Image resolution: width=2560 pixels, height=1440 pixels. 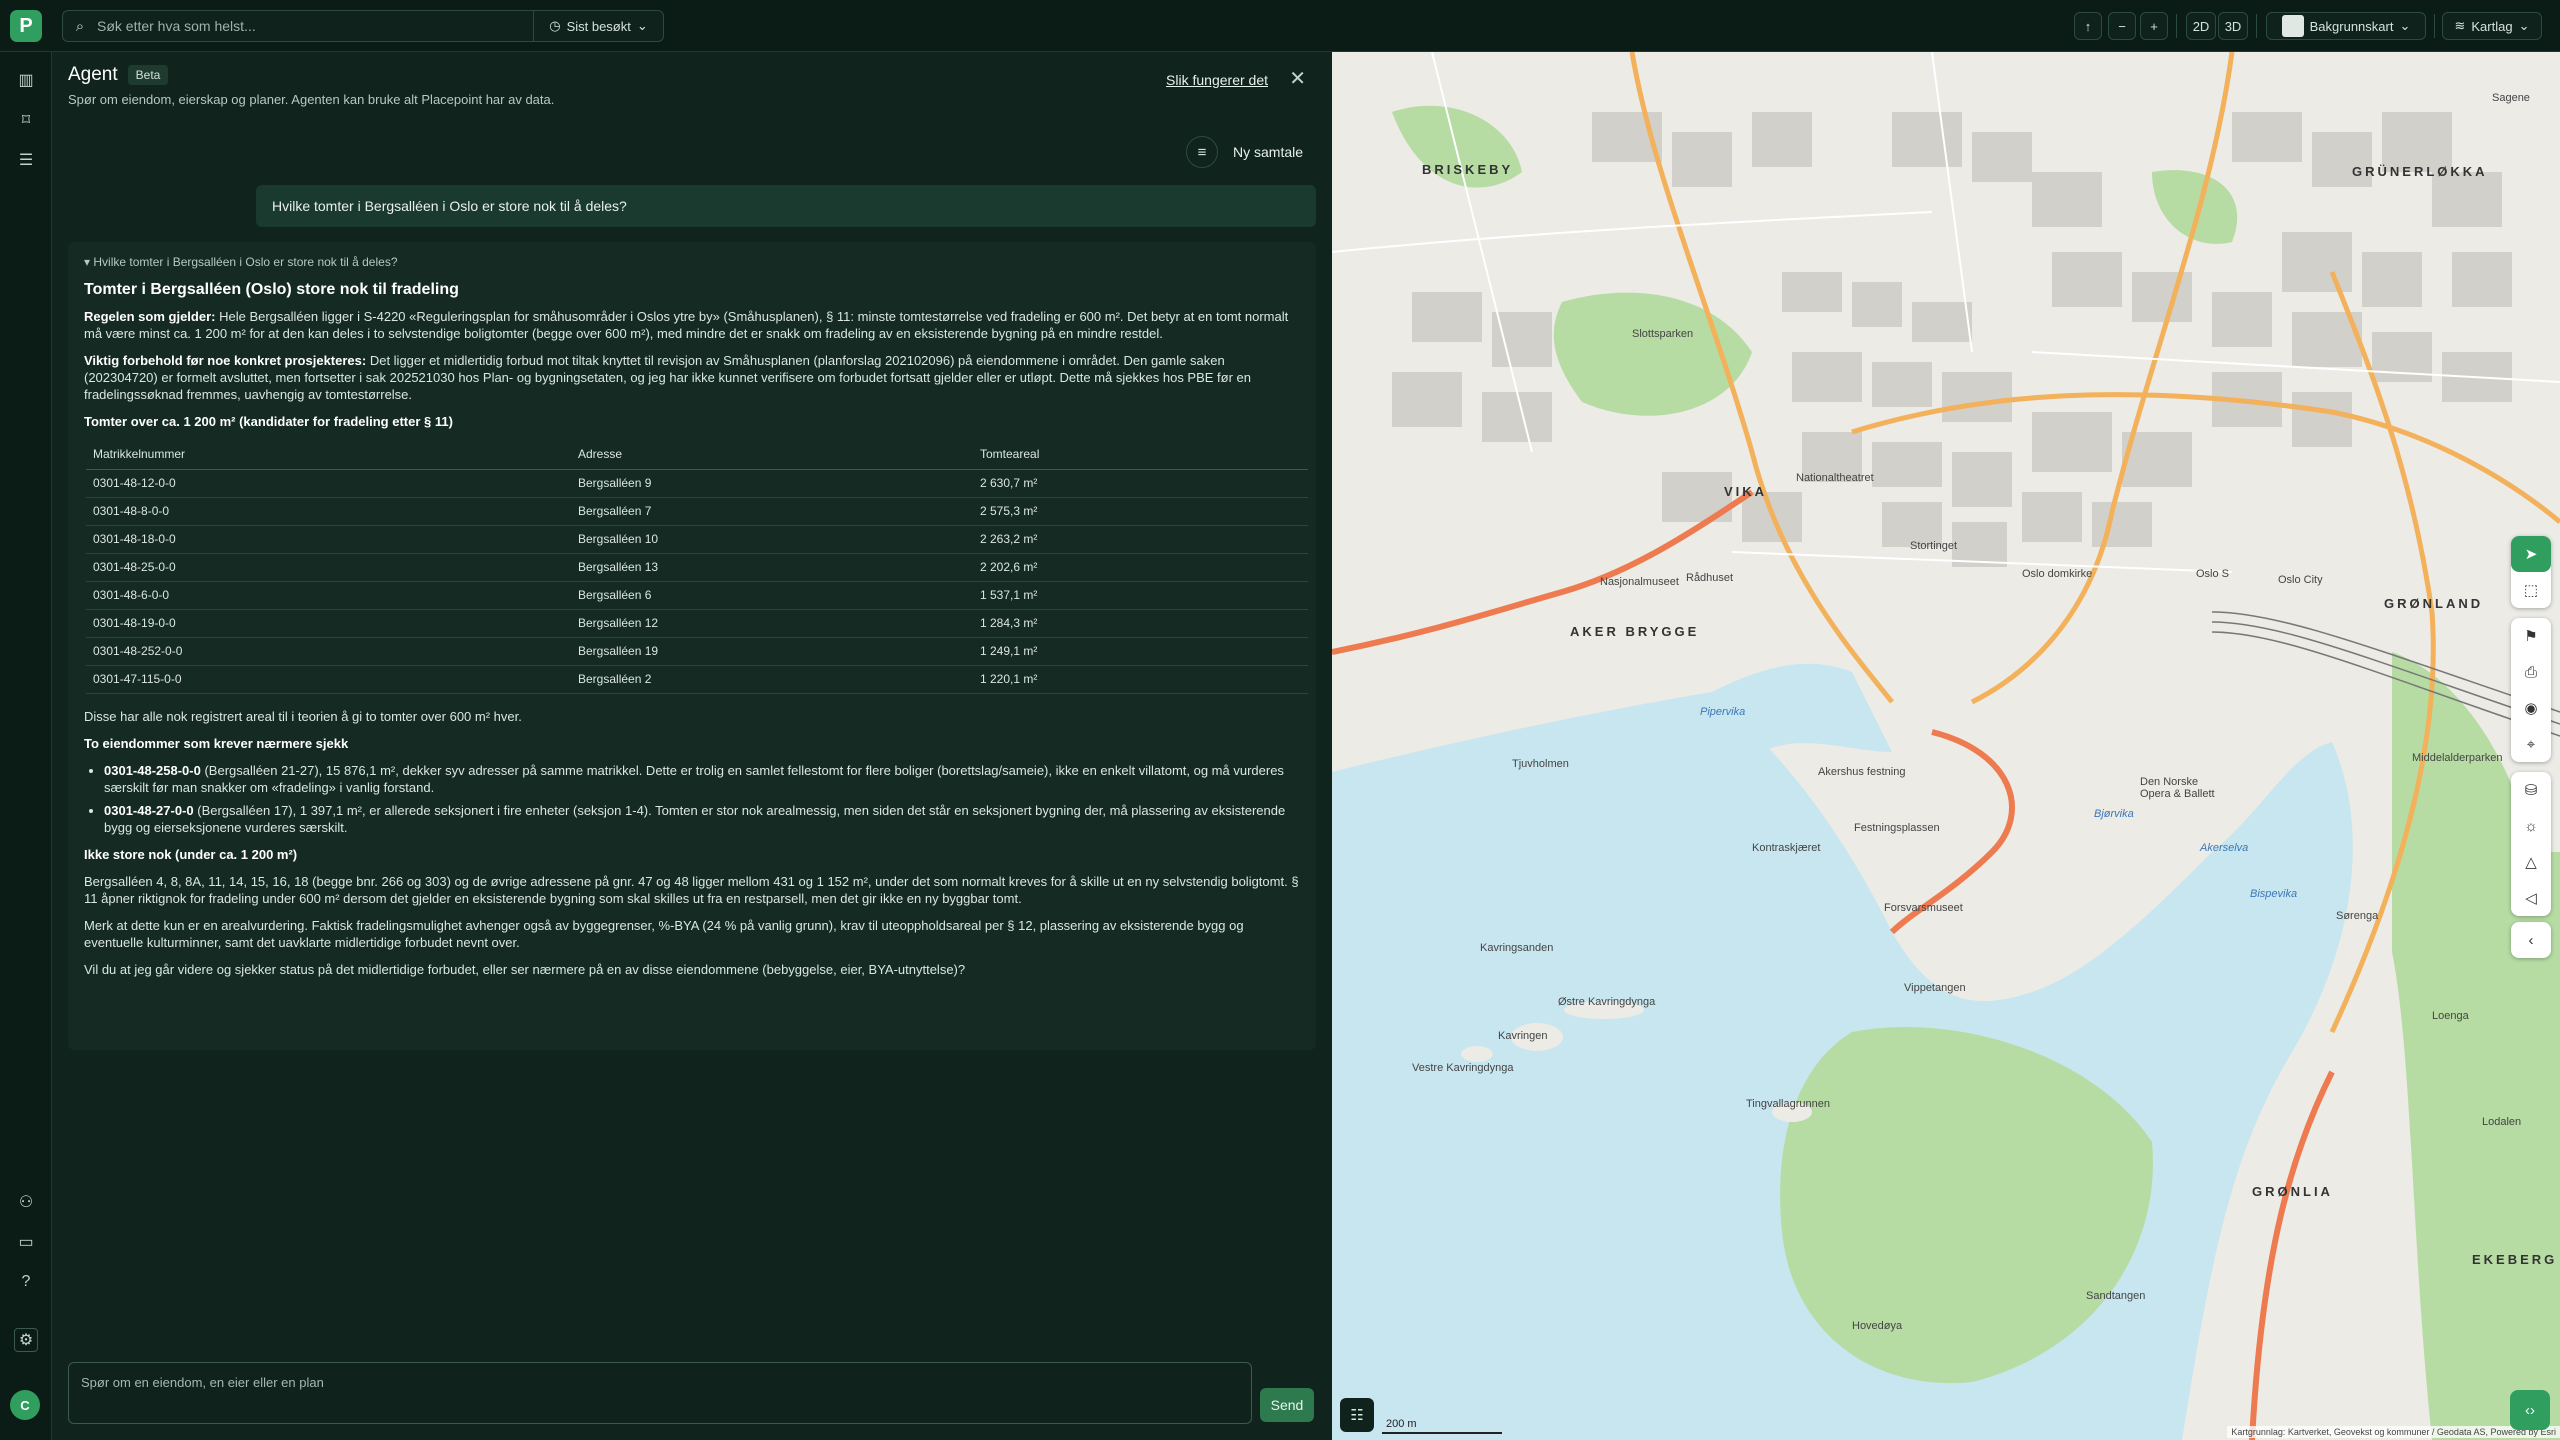 I want to click on basemap-label: Bakgrunnskart, so click(x=2351, y=26).